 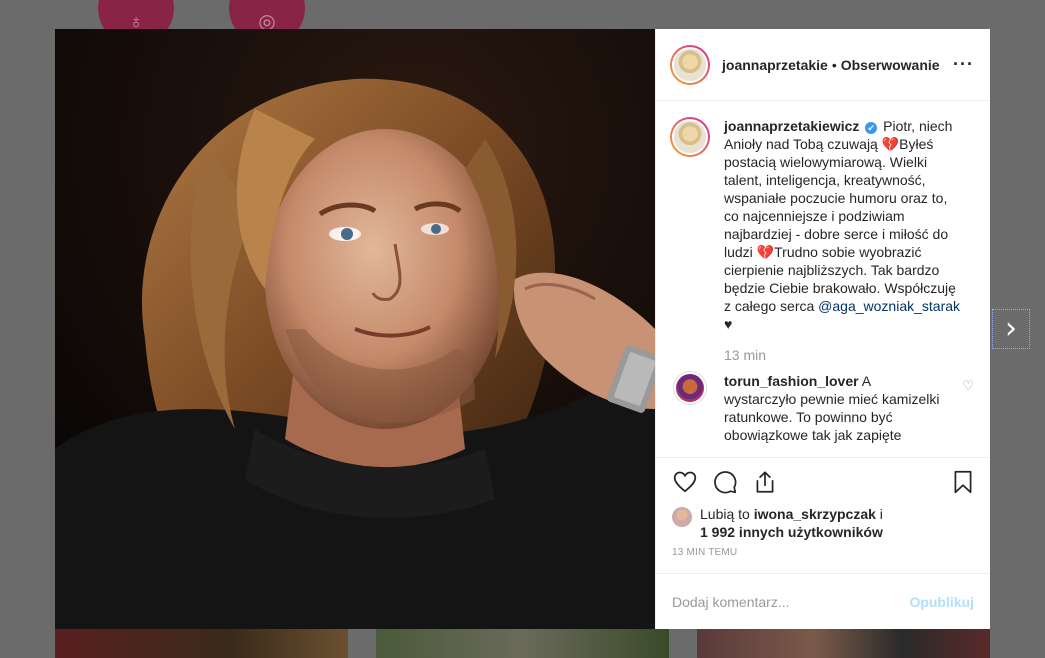 What do you see at coordinates (823, 555) in the screenshot?
I see `post-timestamp: 13 MIN TEMU` at bounding box center [823, 555].